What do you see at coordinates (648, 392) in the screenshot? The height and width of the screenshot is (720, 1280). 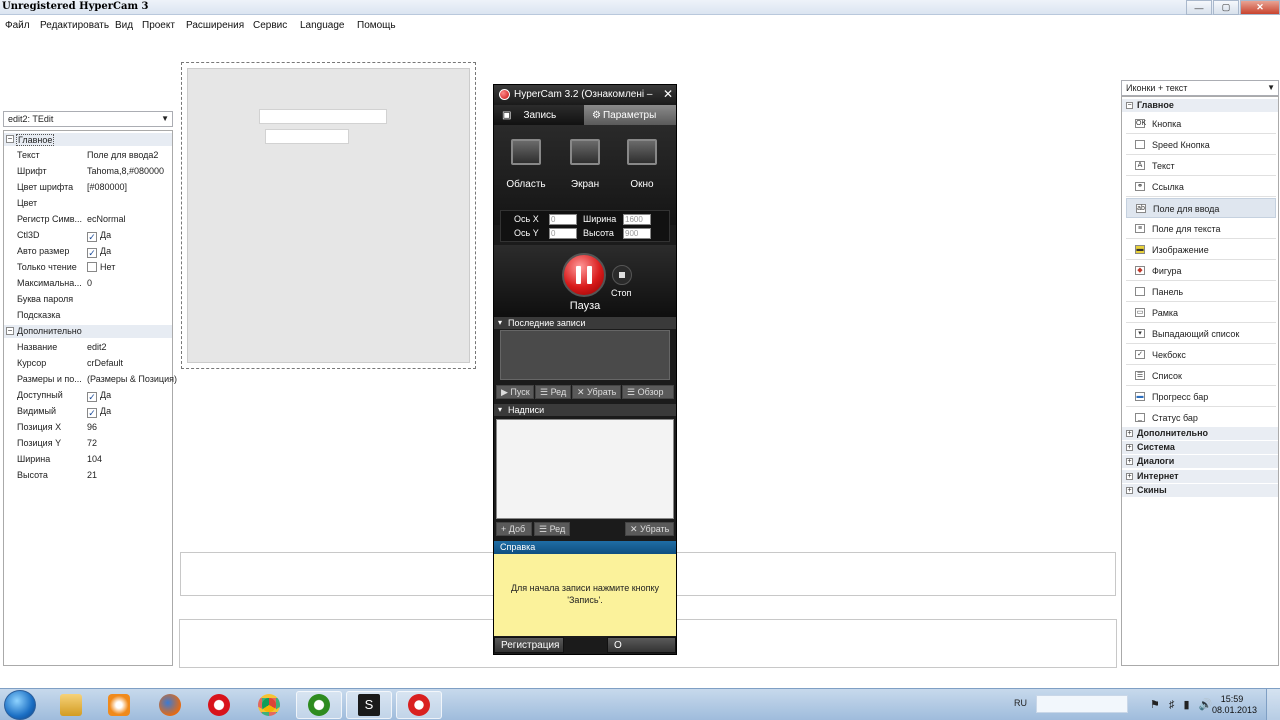 I see `browse-button: ☰ Обзор` at bounding box center [648, 392].